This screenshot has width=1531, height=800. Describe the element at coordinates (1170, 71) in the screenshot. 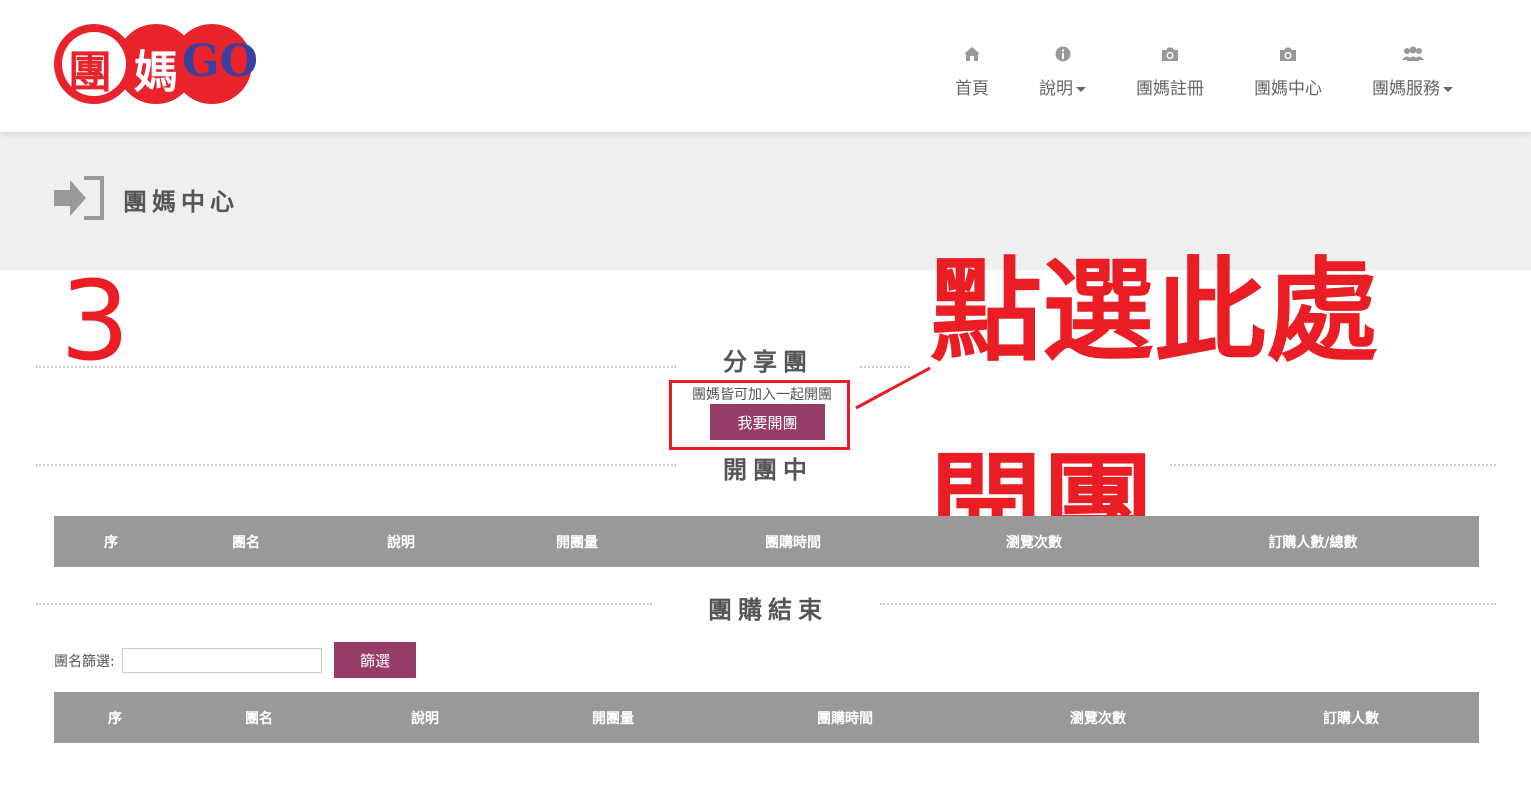

I see `nav-register: 團媽註冊` at that location.